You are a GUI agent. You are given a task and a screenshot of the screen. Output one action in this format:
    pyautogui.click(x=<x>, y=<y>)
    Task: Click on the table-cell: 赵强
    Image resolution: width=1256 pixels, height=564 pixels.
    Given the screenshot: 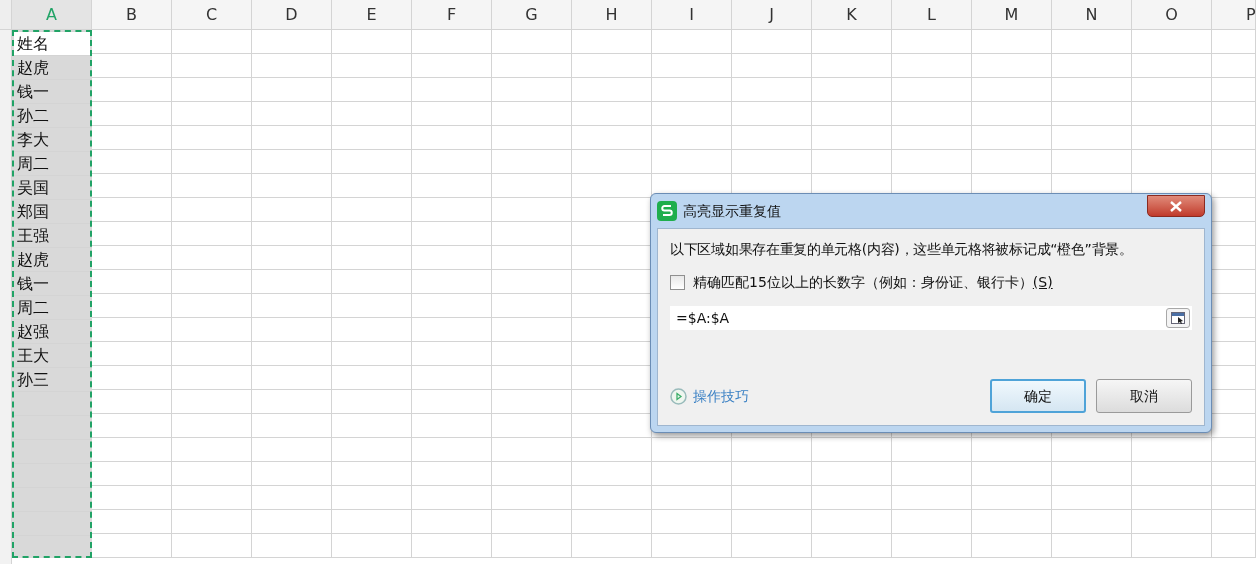 What is the action you would take?
    pyautogui.click(x=52, y=331)
    